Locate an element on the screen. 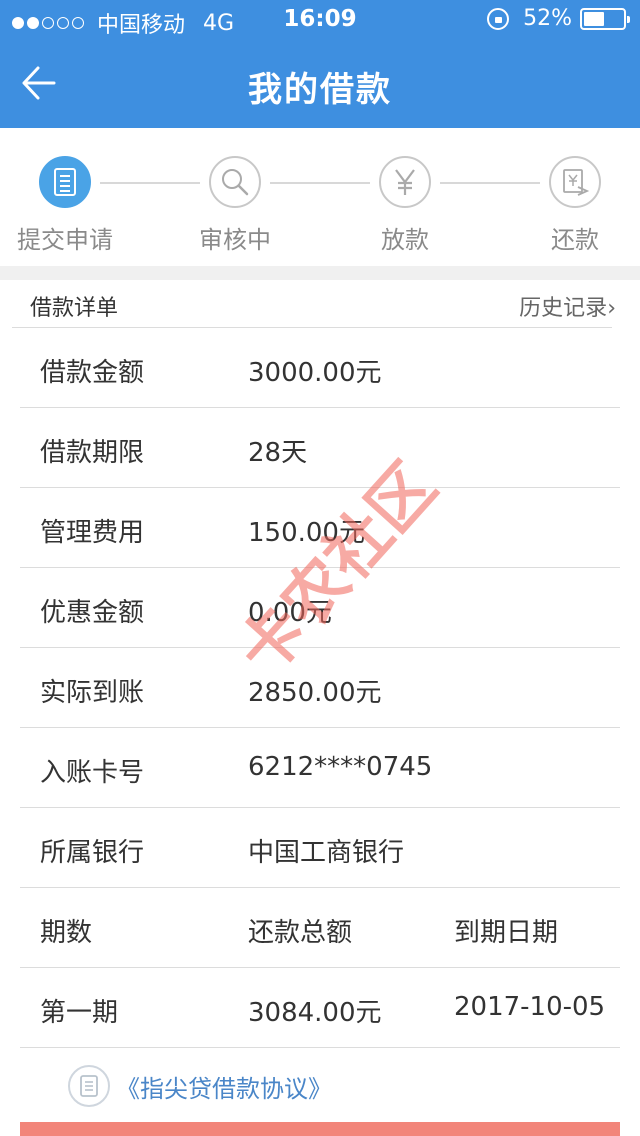 This screenshot has width=640, height=1136. search-icon is located at coordinates (235, 182).